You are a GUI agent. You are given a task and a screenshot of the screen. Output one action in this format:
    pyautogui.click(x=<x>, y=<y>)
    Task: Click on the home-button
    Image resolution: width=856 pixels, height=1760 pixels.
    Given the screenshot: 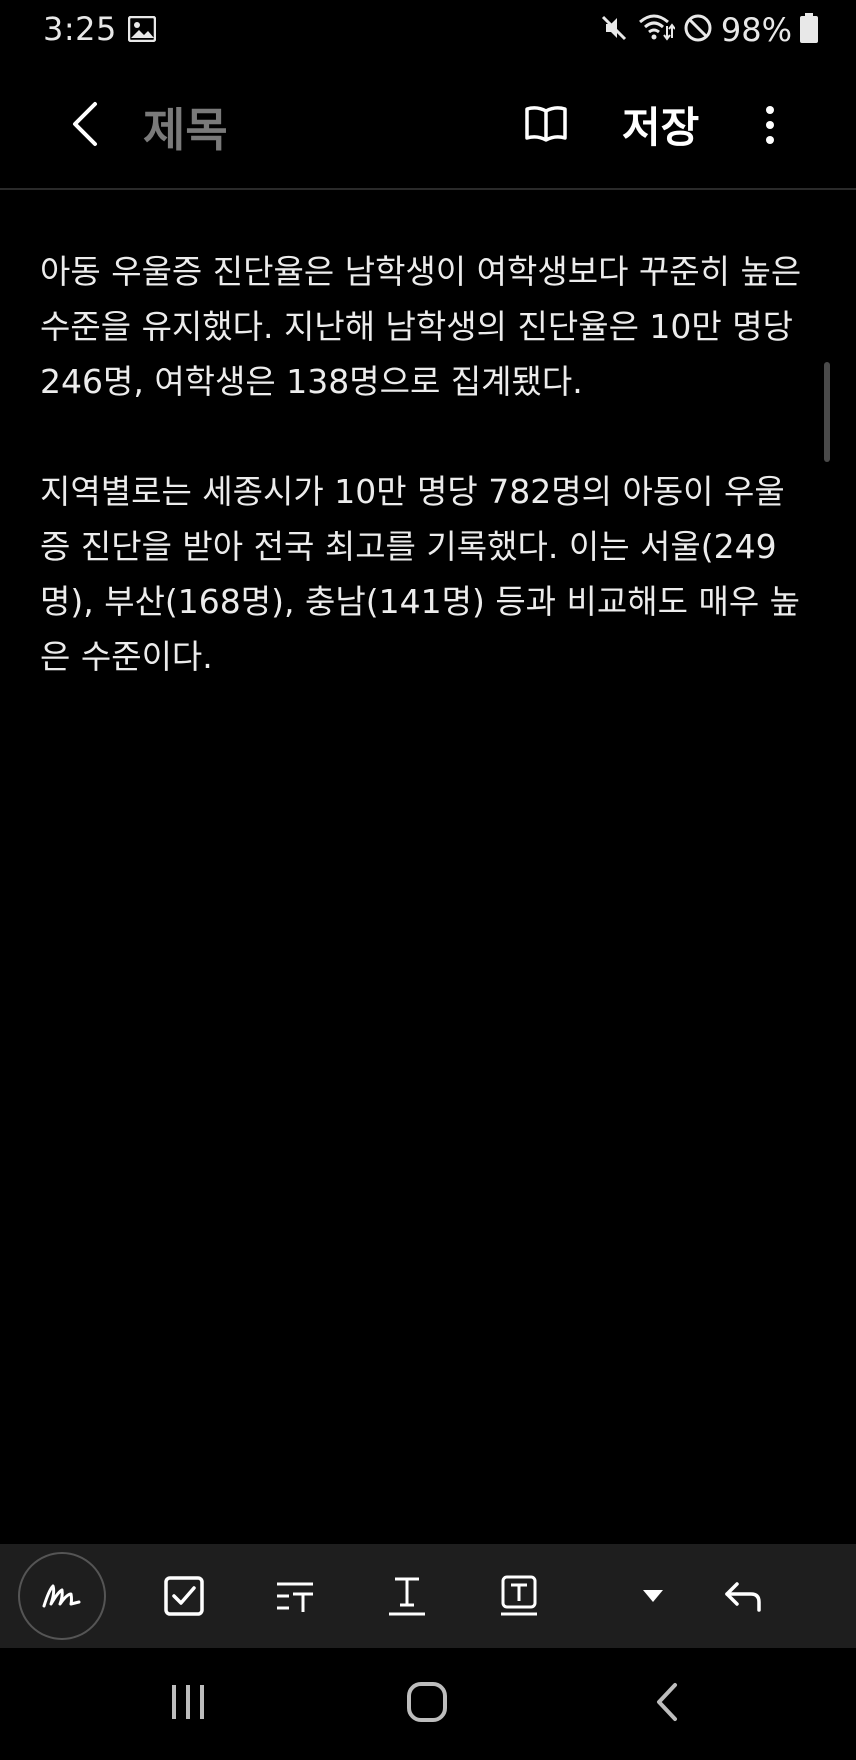 What is the action you would take?
    pyautogui.click(x=427, y=1702)
    